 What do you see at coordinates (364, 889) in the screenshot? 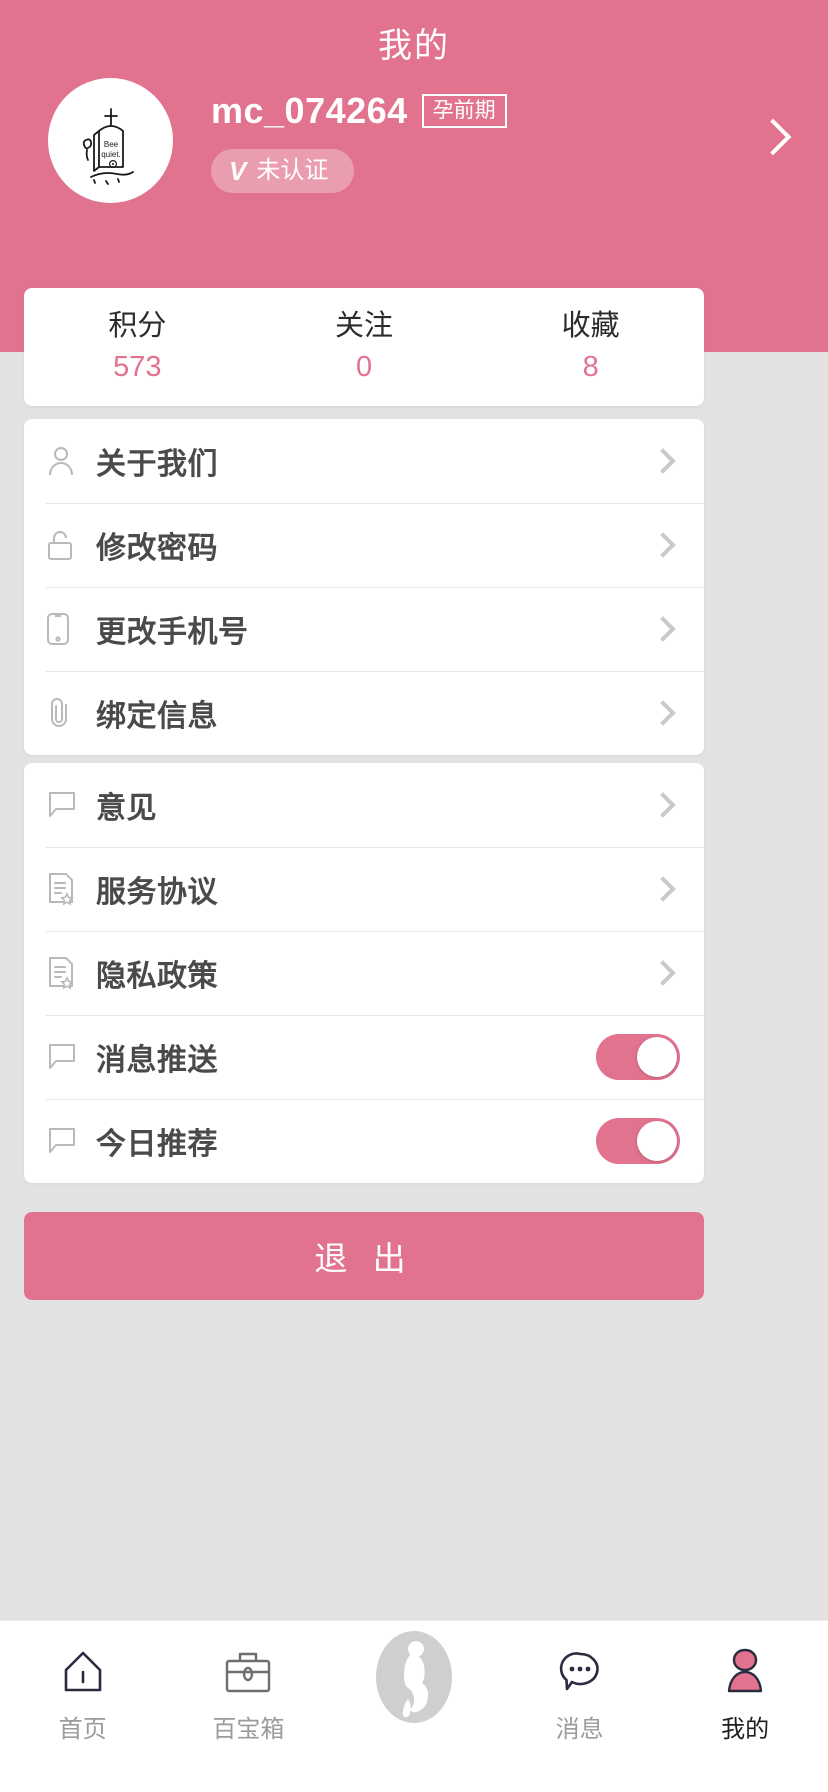
I see `menu-item-service-agreement: 服务协议` at bounding box center [364, 889].